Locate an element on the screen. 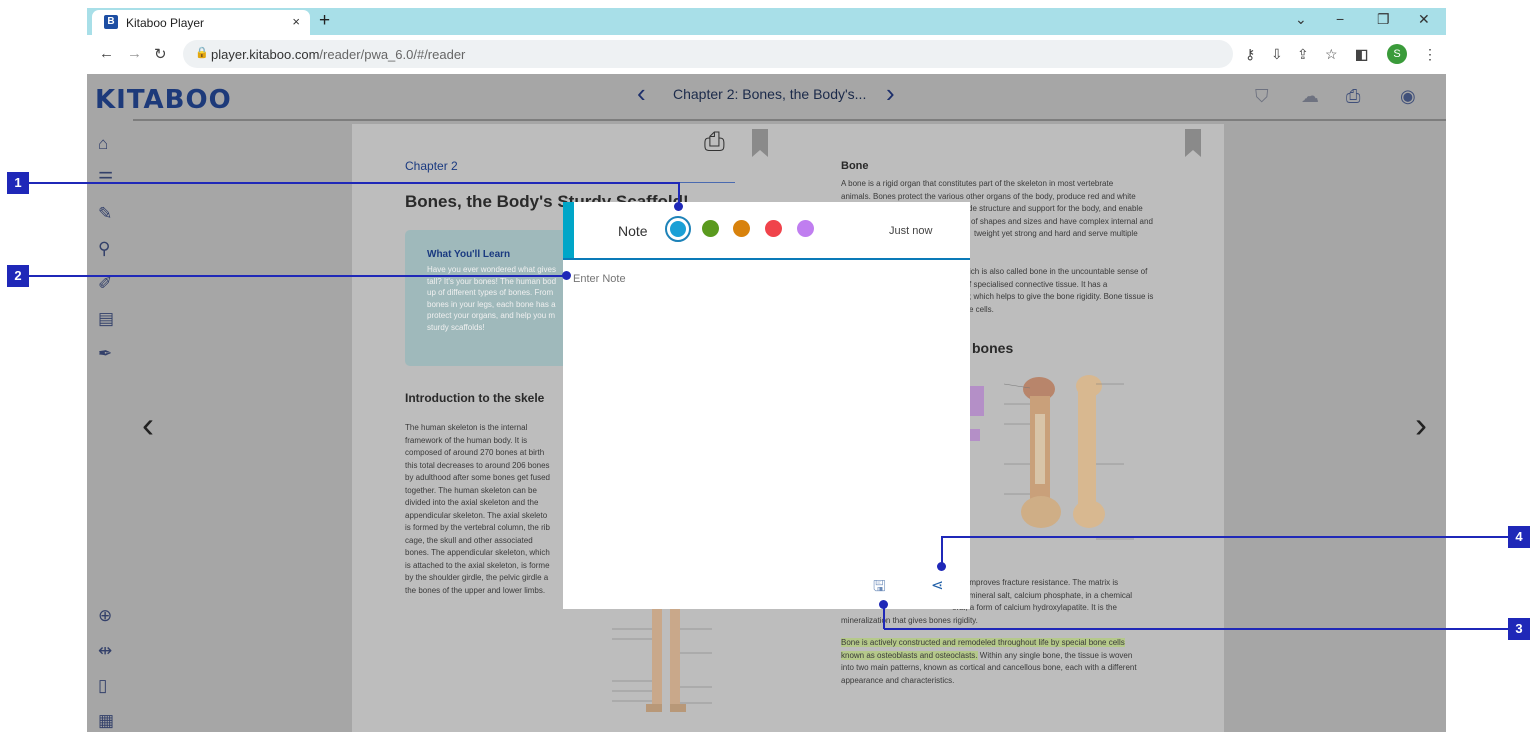 This screenshot has height=732, width=1536. callout-line-1b is located at coordinates (679, 193).